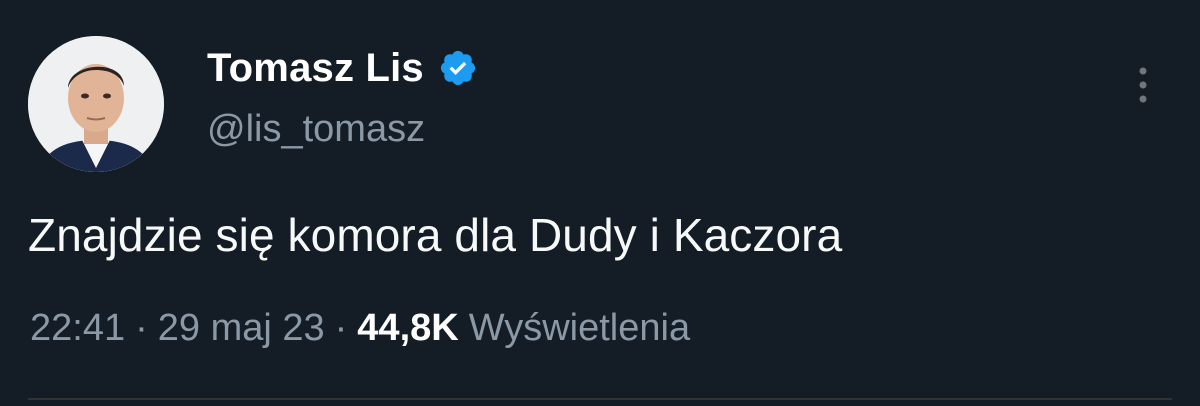 This screenshot has height=406, width=1200. What do you see at coordinates (315, 68) in the screenshot?
I see `author-display-name: Tomasz Lis` at bounding box center [315, 68].